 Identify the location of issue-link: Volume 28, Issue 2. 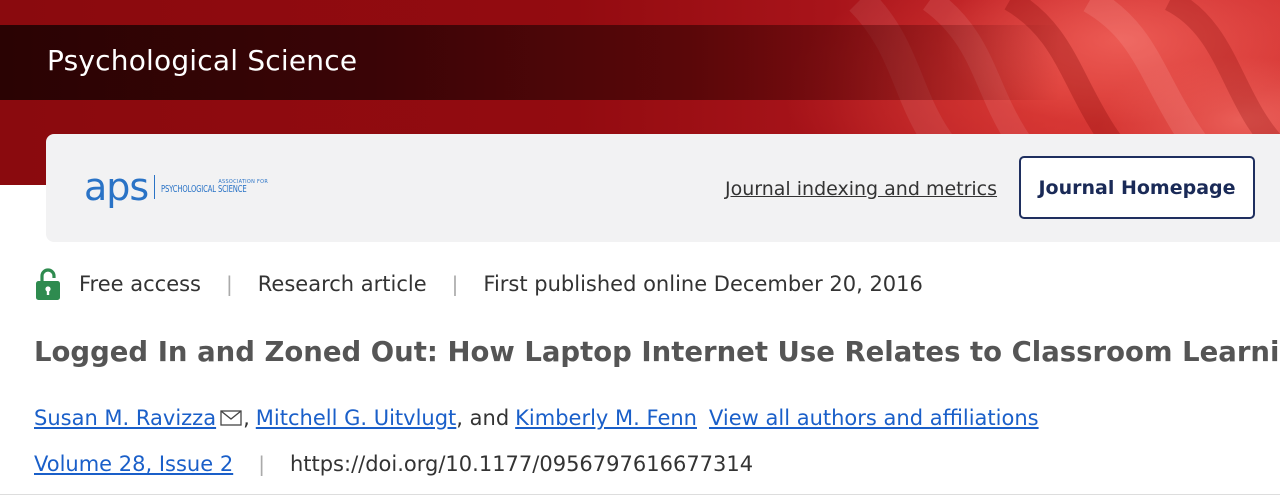
(133, 464).